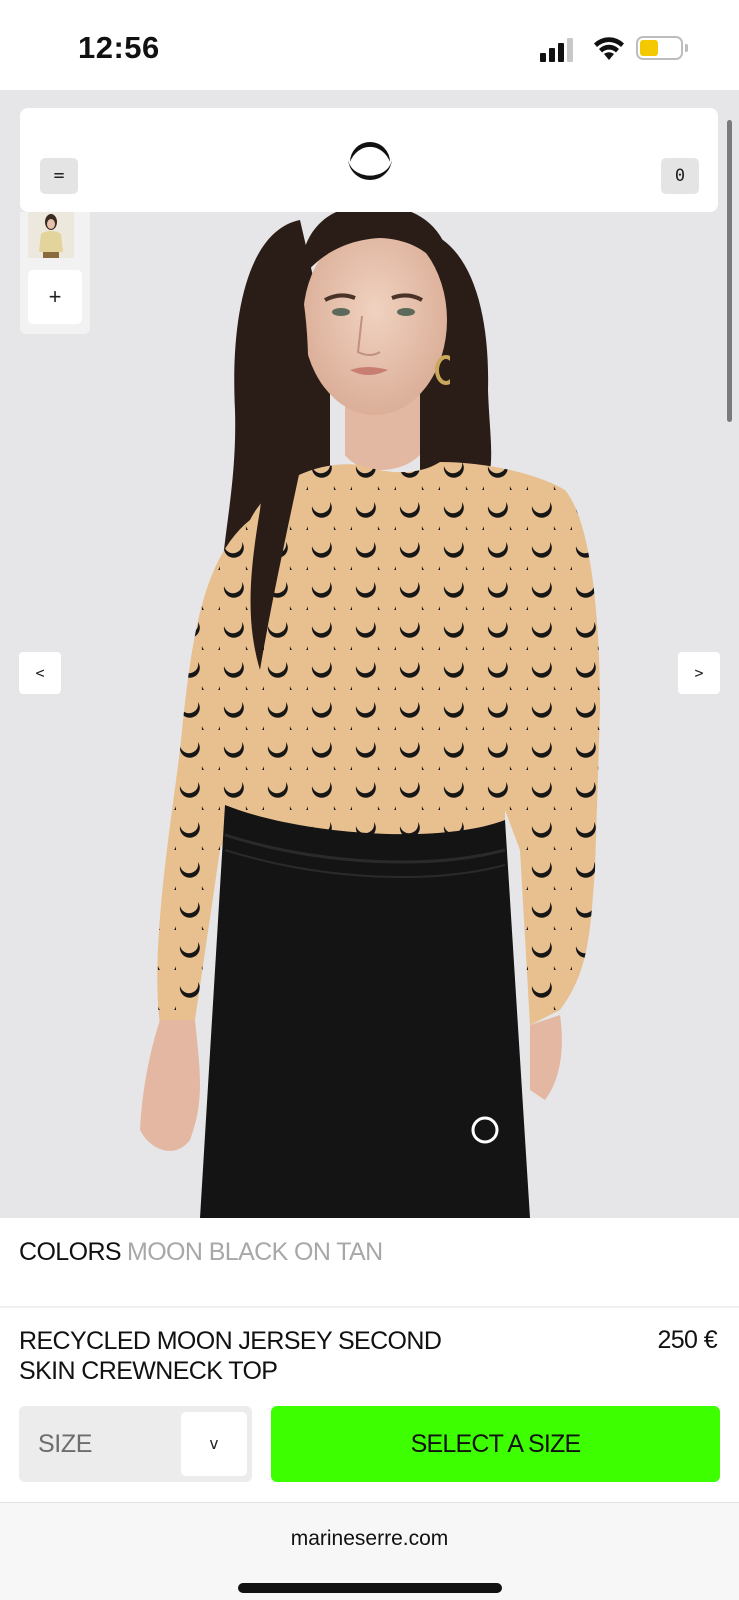 The height and width of the screenshot is (1600, 739). I want to click on chevron-down-icon: v, so click(214, 1444).